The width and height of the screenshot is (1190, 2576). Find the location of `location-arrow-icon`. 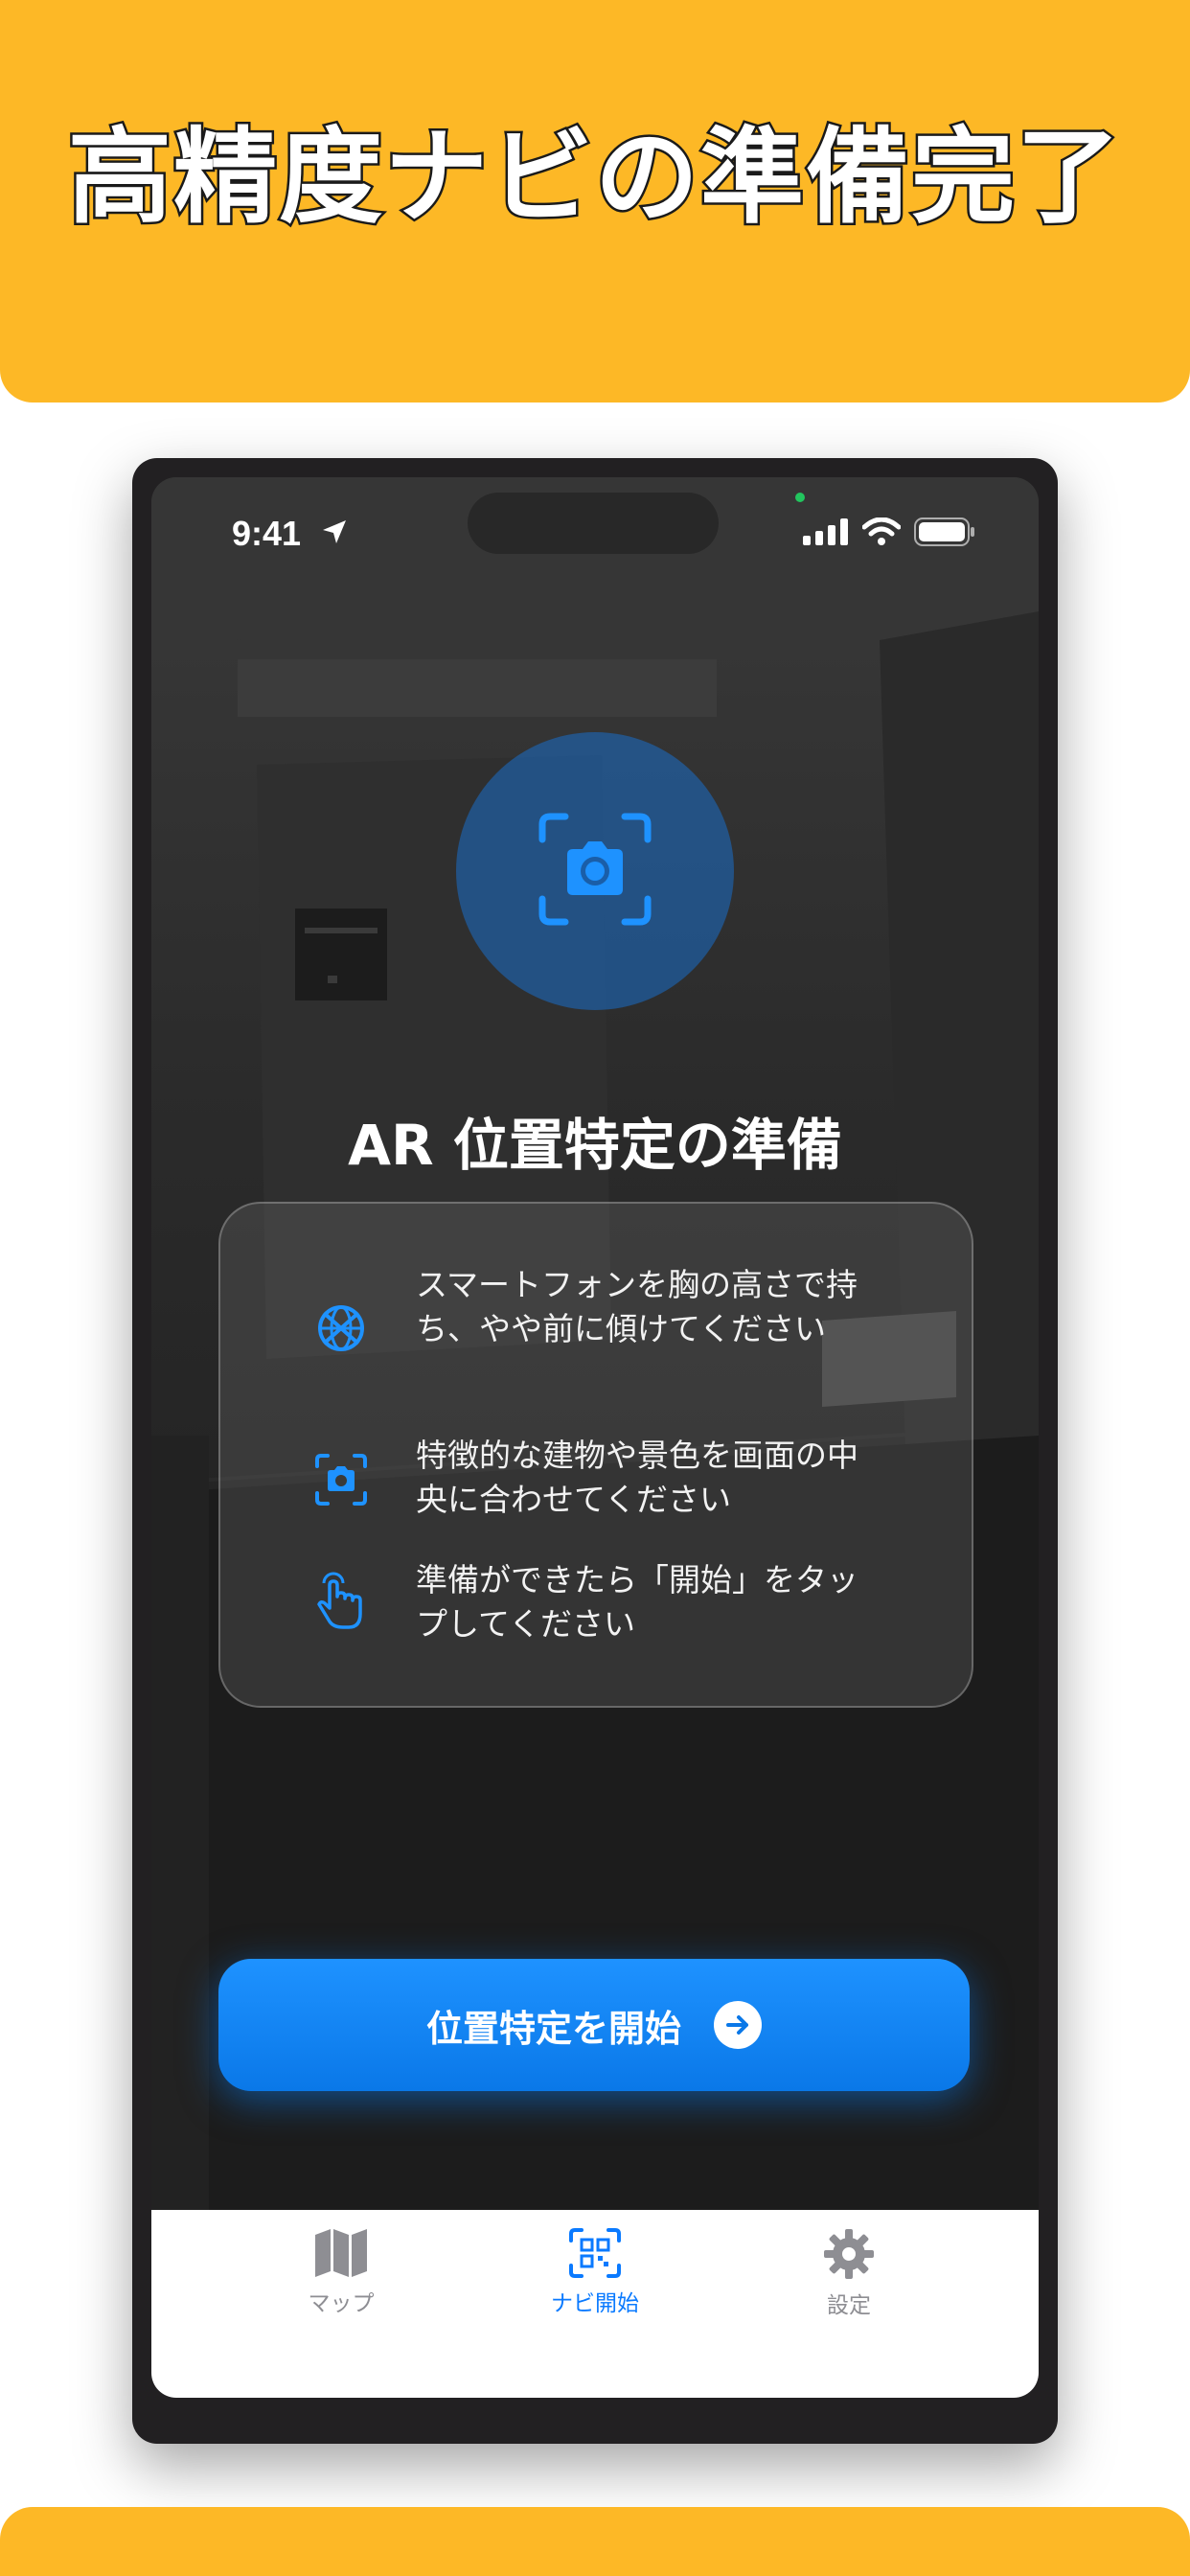

location-arrow-icon is located at coordinates (334, 531).